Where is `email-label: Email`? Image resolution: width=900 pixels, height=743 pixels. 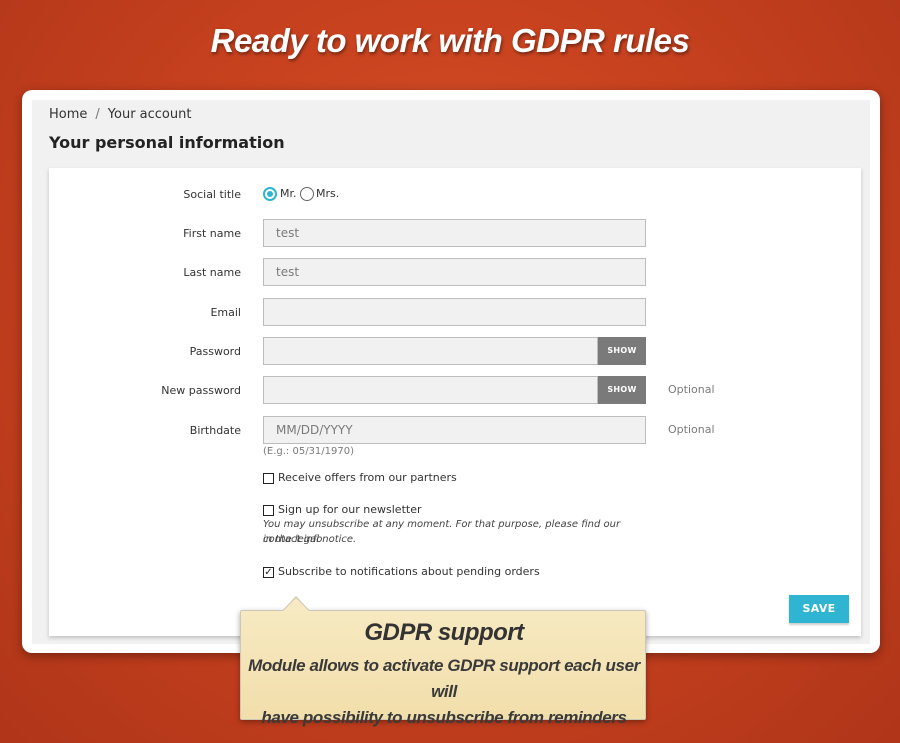
email-label: Email is located at coordinates (225, 312).